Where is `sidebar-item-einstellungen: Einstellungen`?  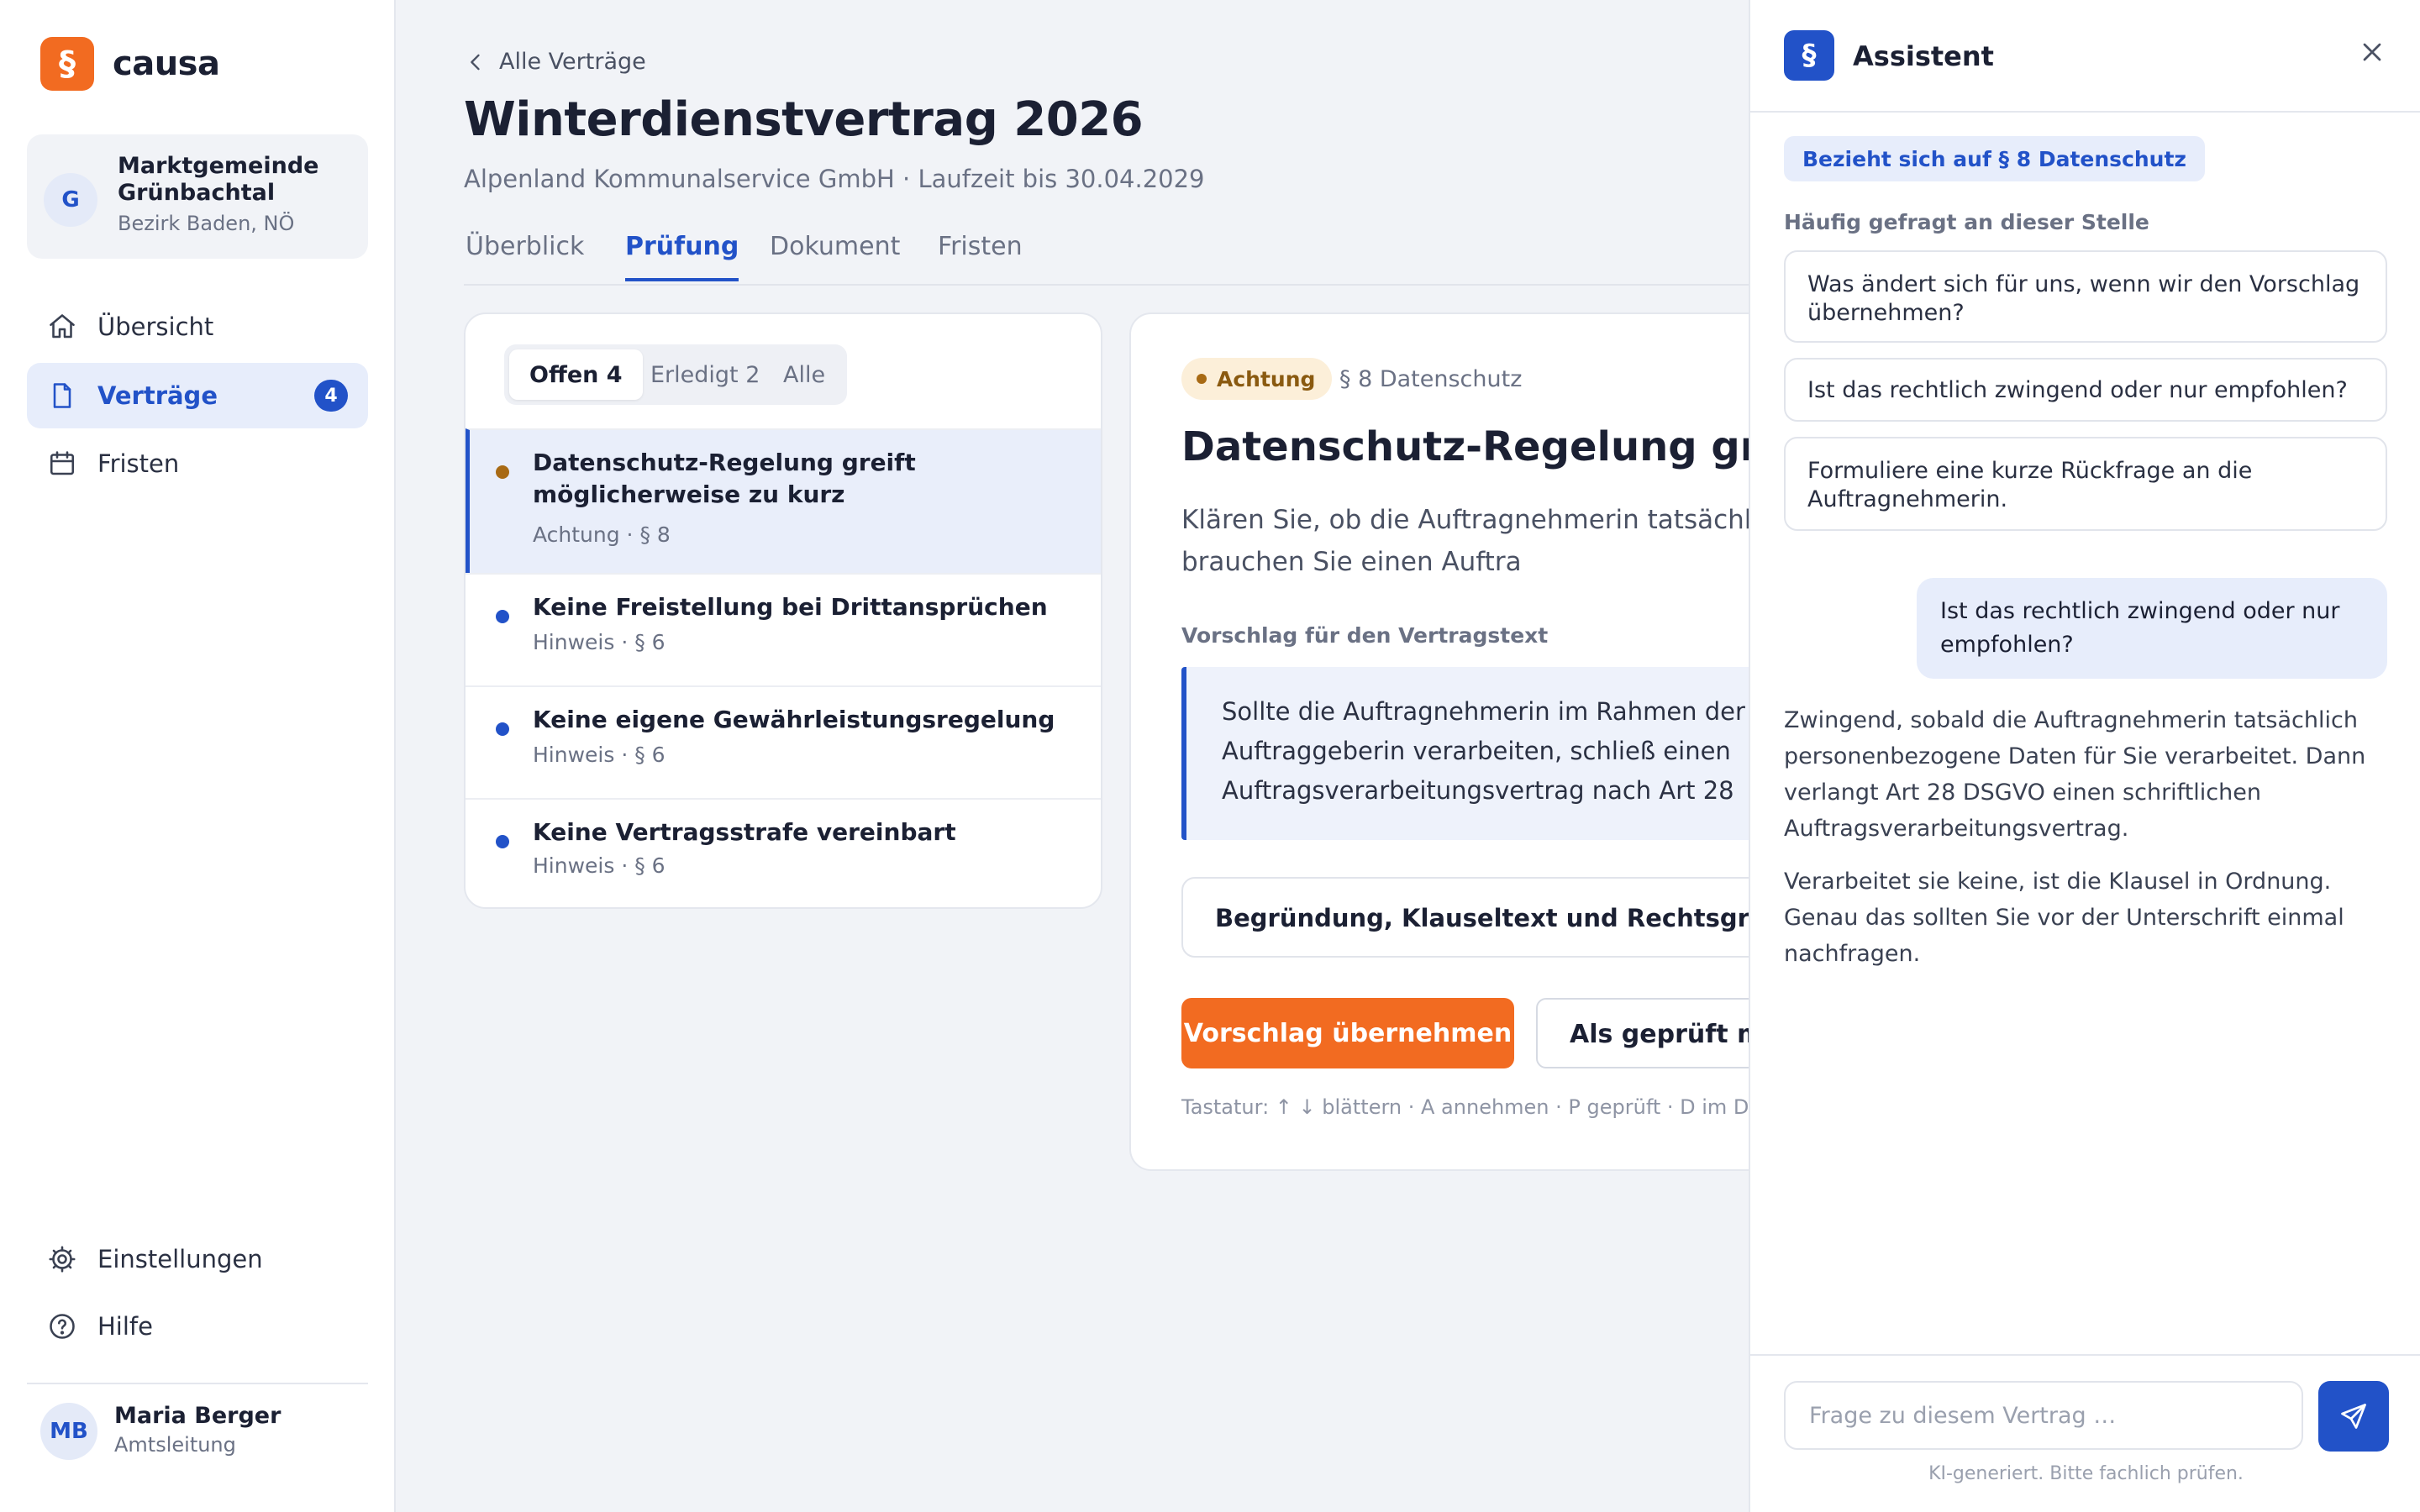 sidebar-item-einstellungen: Einstellungen is located at coordinates (197, 1259).